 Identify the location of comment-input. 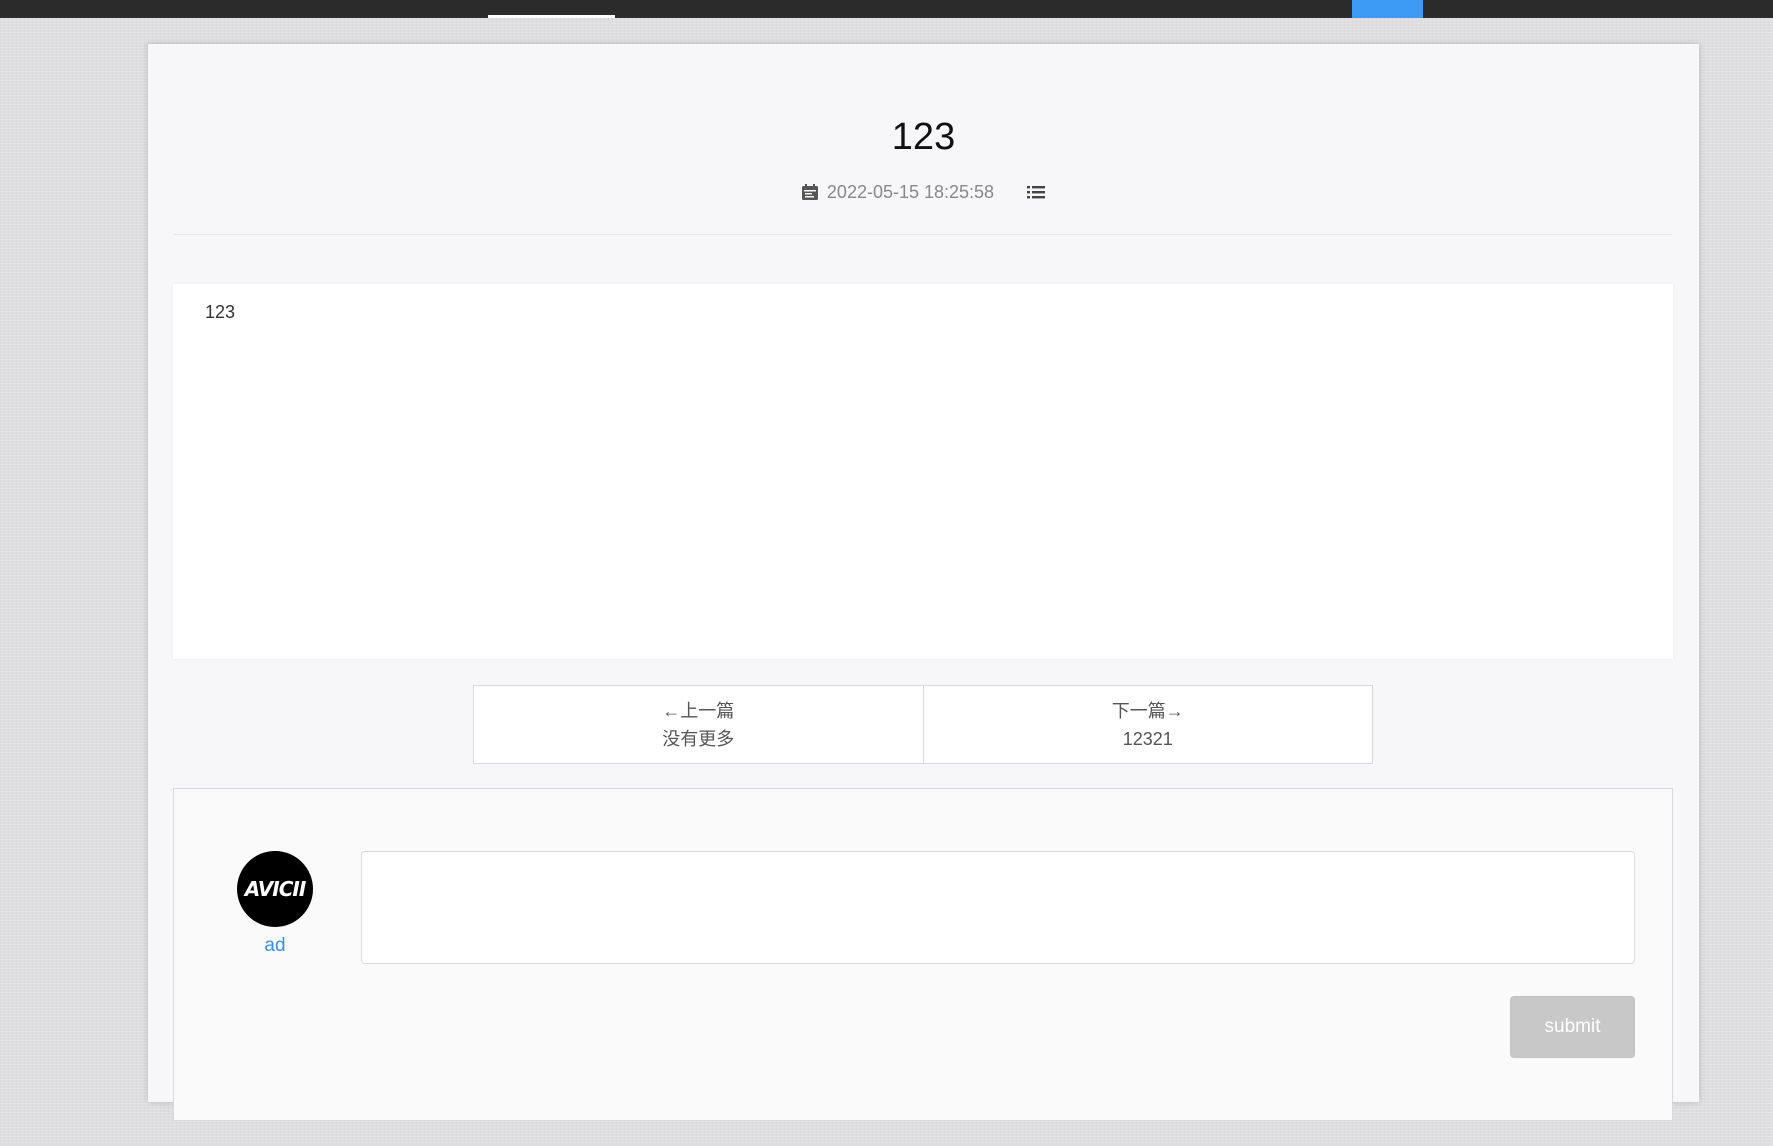
(998, 907).